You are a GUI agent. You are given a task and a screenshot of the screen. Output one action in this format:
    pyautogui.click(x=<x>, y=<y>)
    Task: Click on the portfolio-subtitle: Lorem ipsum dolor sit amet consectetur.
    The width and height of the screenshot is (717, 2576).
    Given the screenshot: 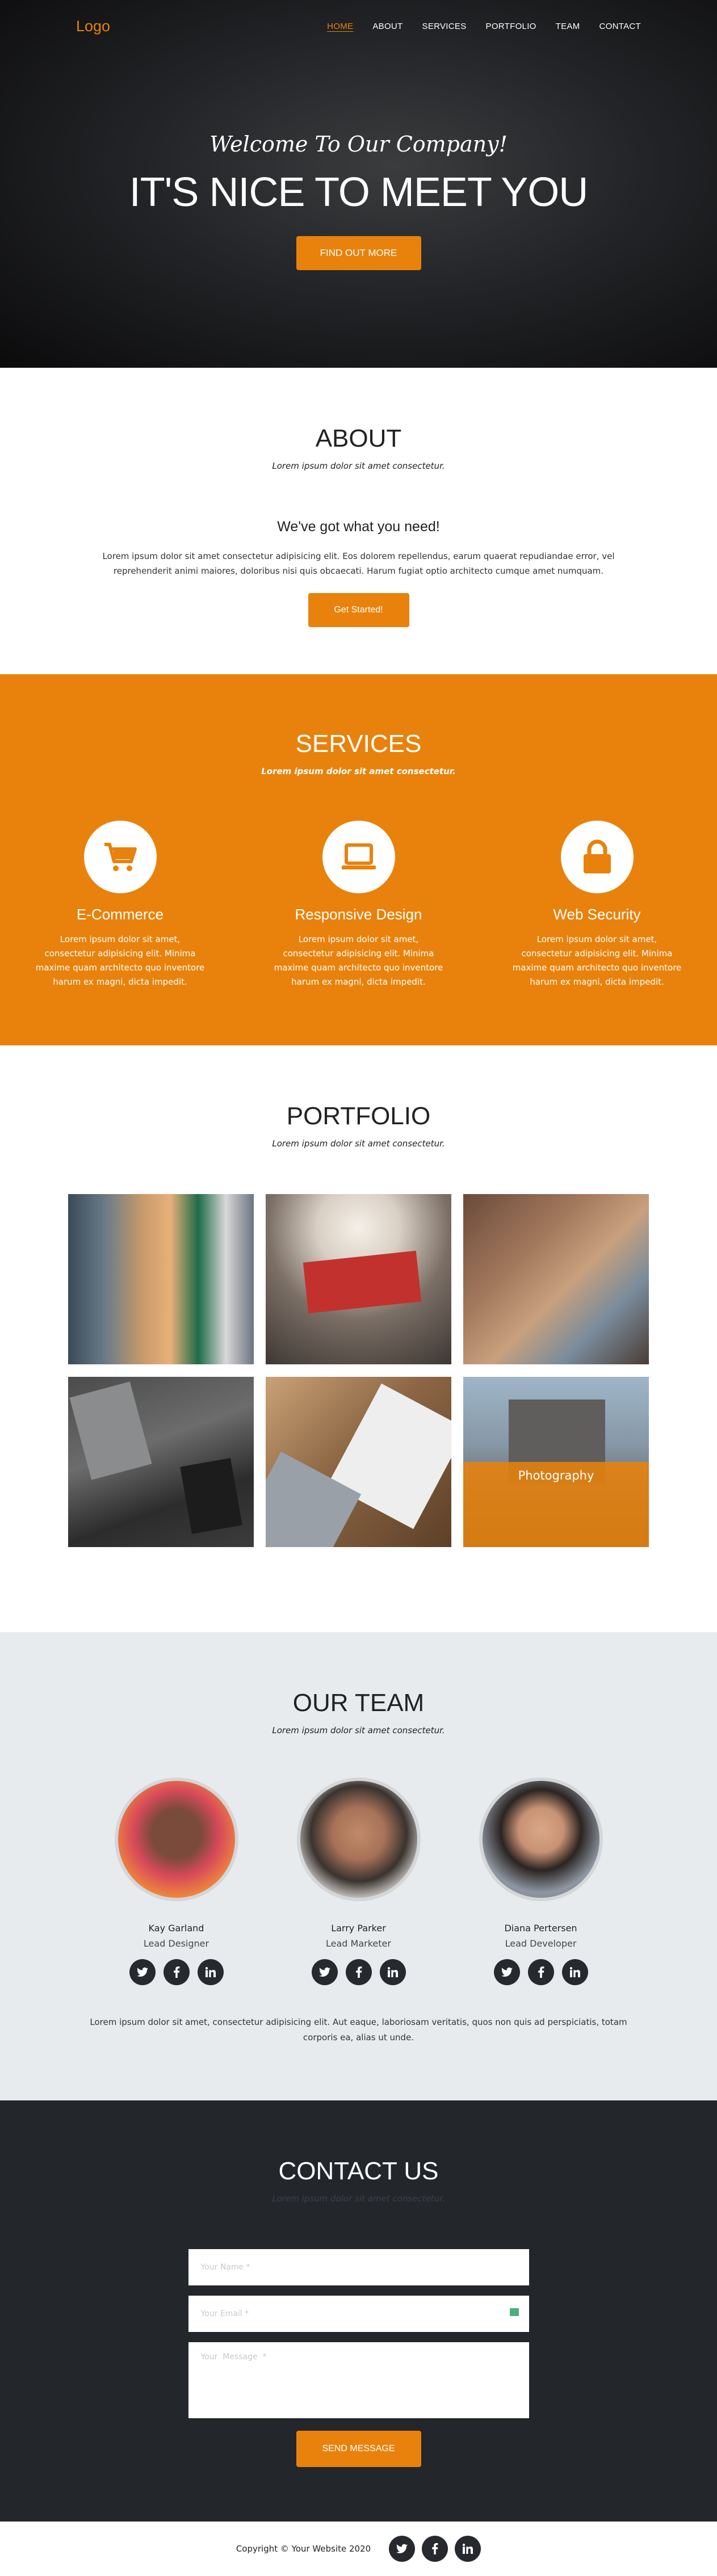 What is the action you would take?
    pyautogui.click(x=358, y=1143)
    